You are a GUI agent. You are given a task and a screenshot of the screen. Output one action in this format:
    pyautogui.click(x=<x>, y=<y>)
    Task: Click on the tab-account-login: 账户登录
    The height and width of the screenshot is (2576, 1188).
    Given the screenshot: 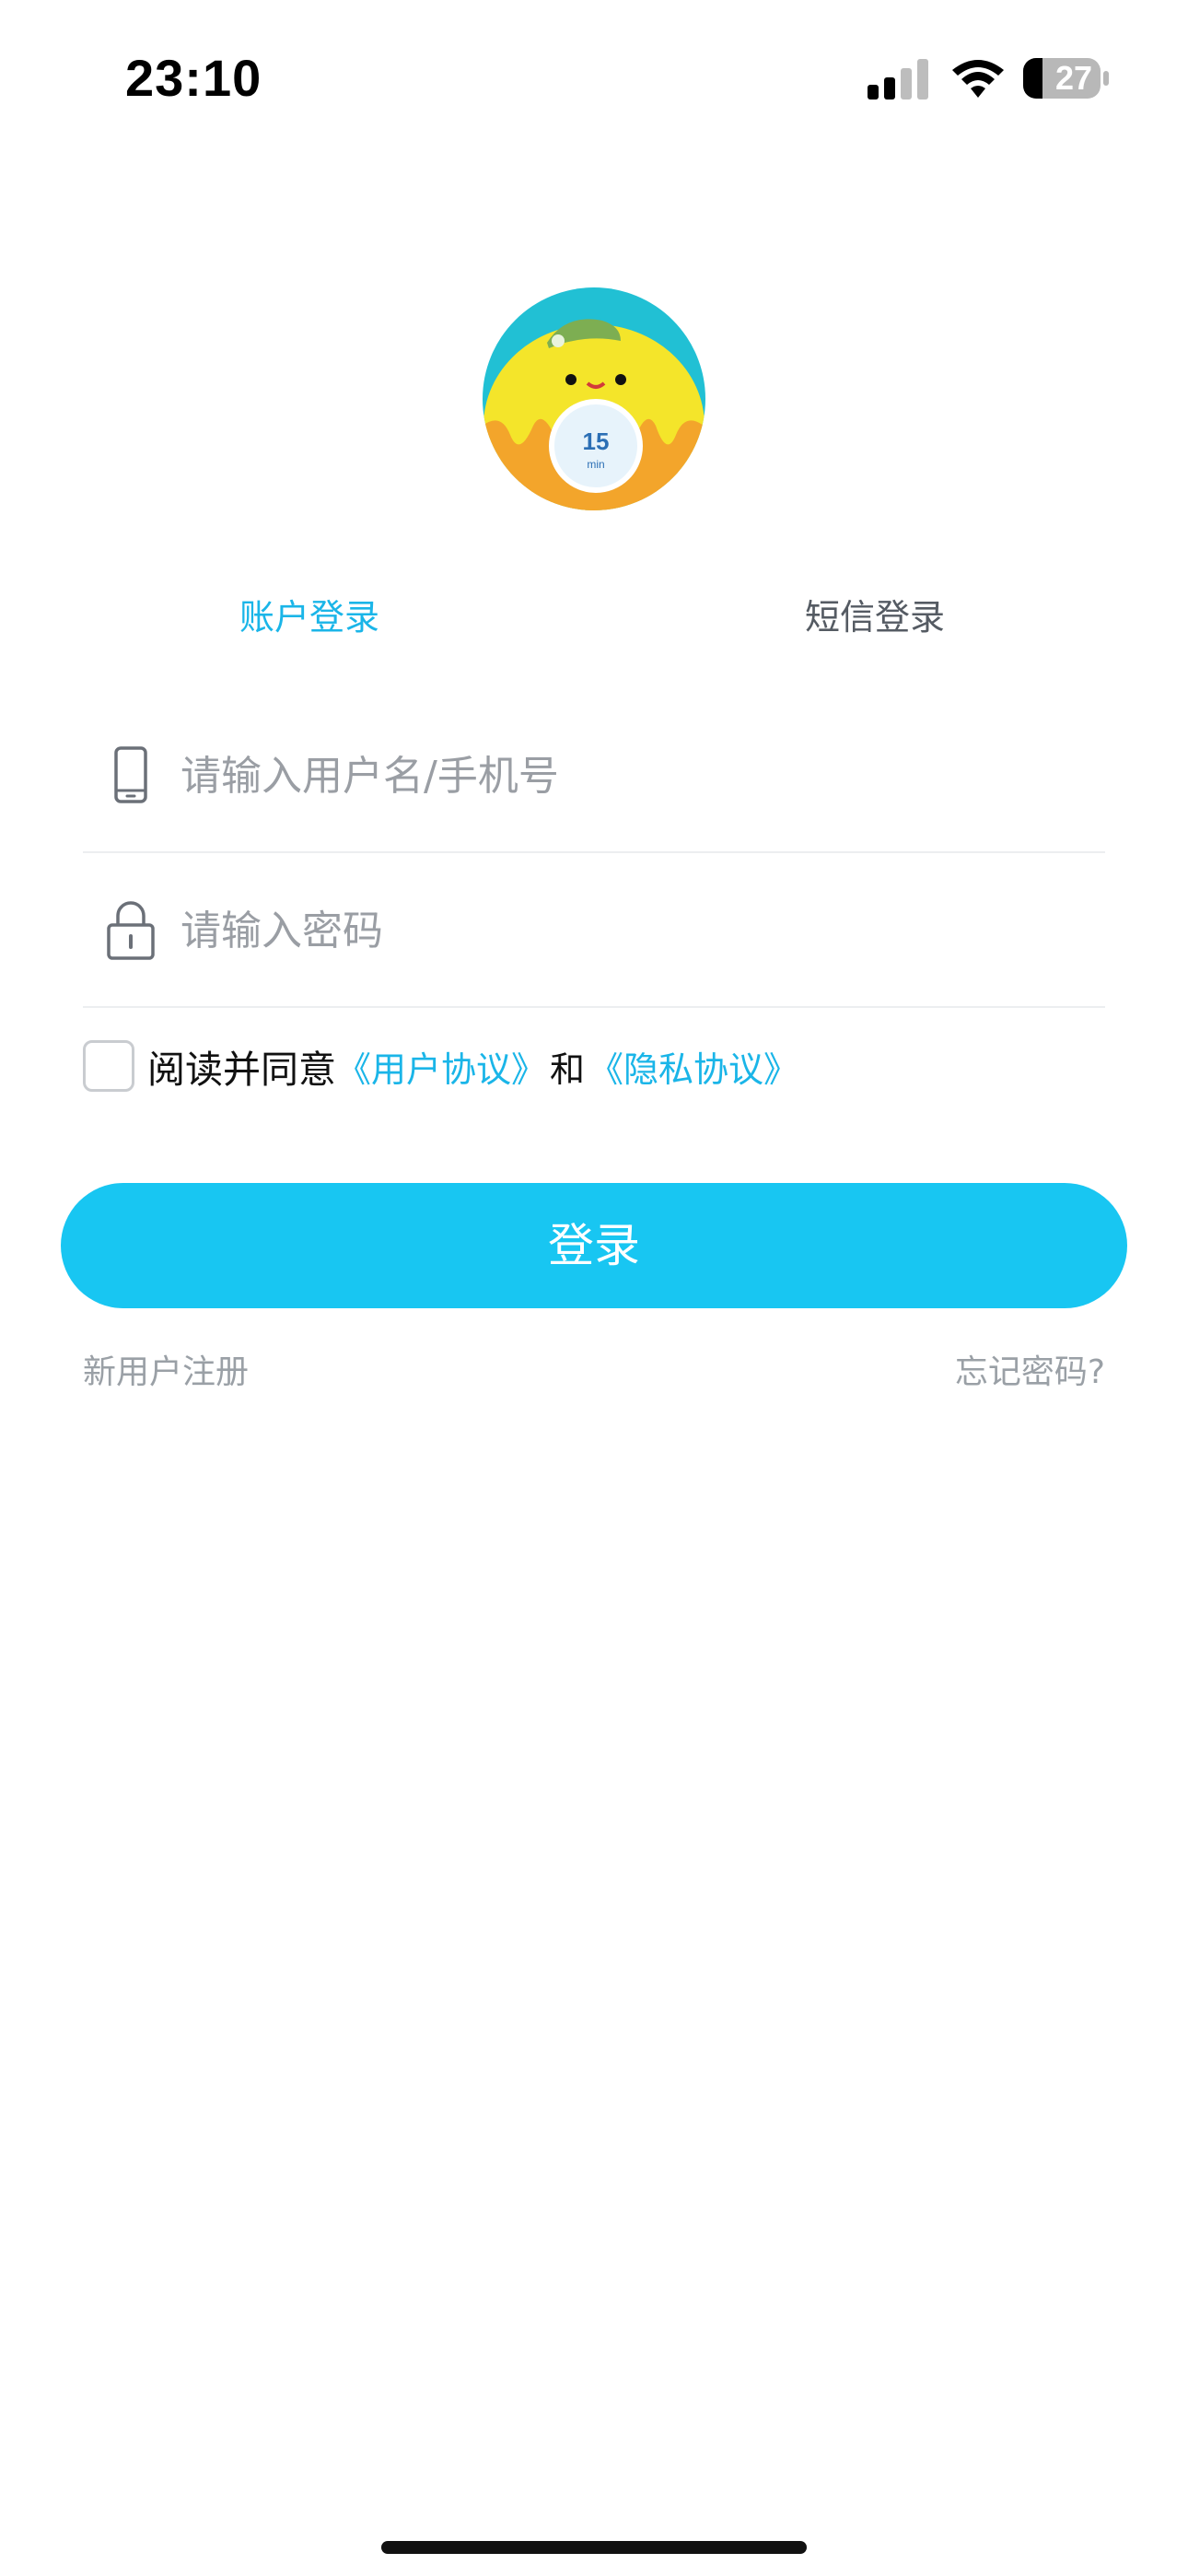 What is the action you would take?
    pyautogui.click(x=309, y=617)
    